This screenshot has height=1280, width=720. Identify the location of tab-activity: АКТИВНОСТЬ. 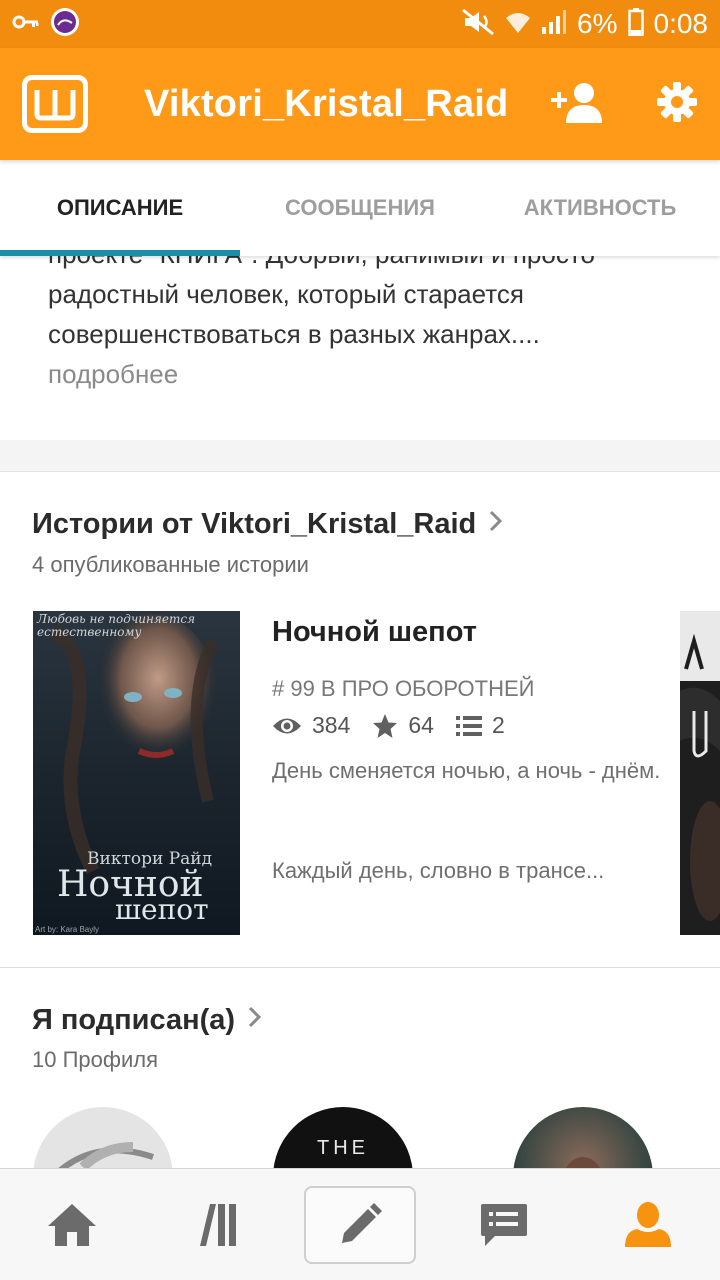
(600, 208).